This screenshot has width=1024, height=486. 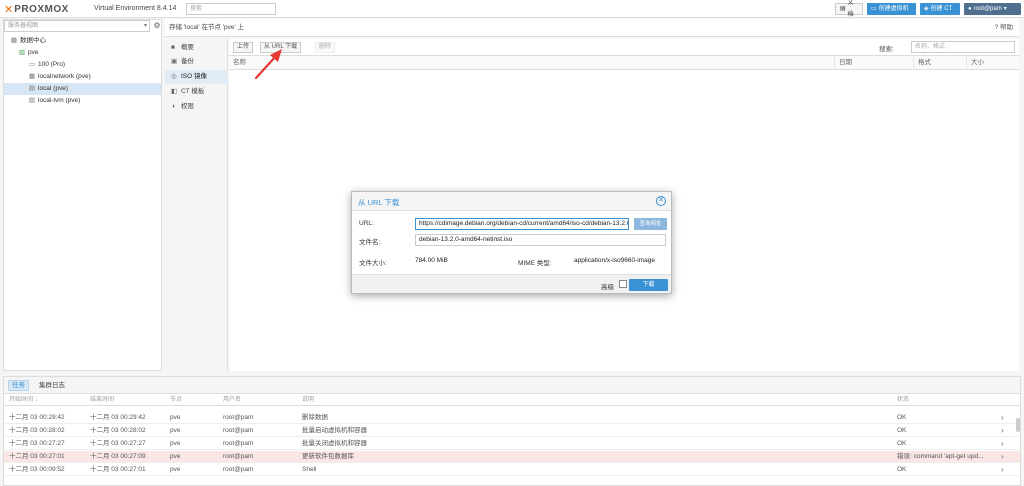 I want to click on user-icon: ●, so click(x=970, y=9).